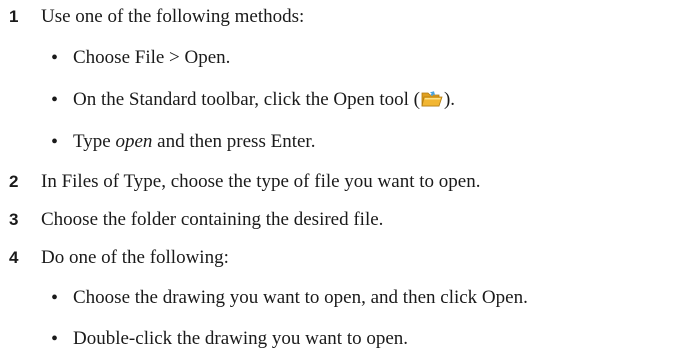 Image resolution: width=683 pixels, height=362 pixels. I want to click on step-number: 4, so click(14, 257).